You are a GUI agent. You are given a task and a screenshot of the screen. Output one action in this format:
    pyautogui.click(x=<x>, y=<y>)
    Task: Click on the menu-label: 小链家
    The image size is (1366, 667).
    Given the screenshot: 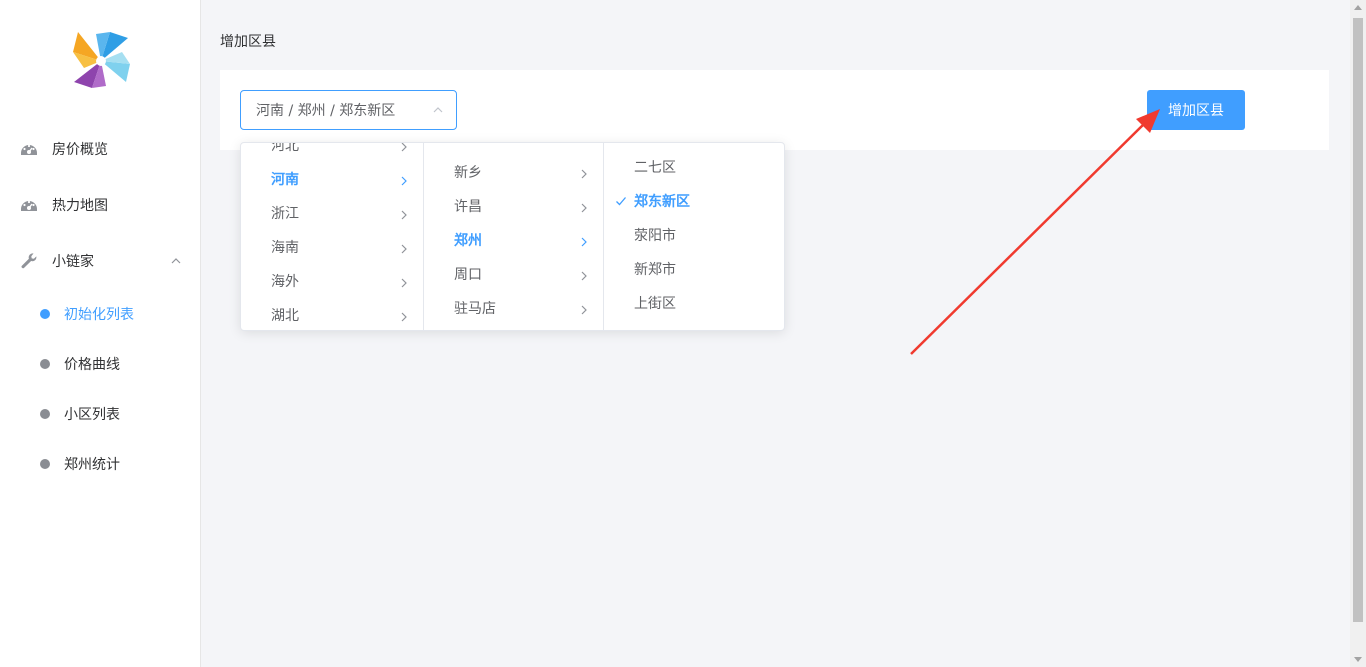 What is the action you would take?
    pyautogui.click(x=73, y=262)
    